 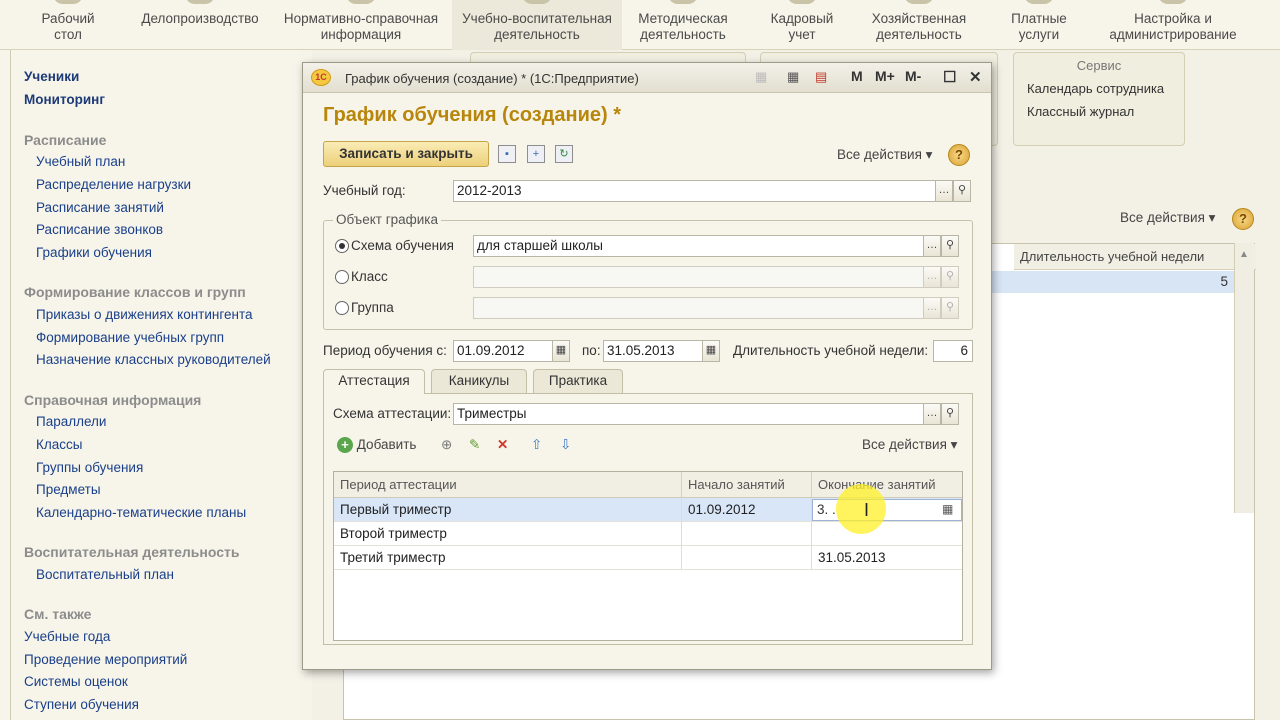 What do you see at coordinates (1243, 219) in the screenshot?
I see `bg-help-icon: ?` at bounding box center [1243, 219].